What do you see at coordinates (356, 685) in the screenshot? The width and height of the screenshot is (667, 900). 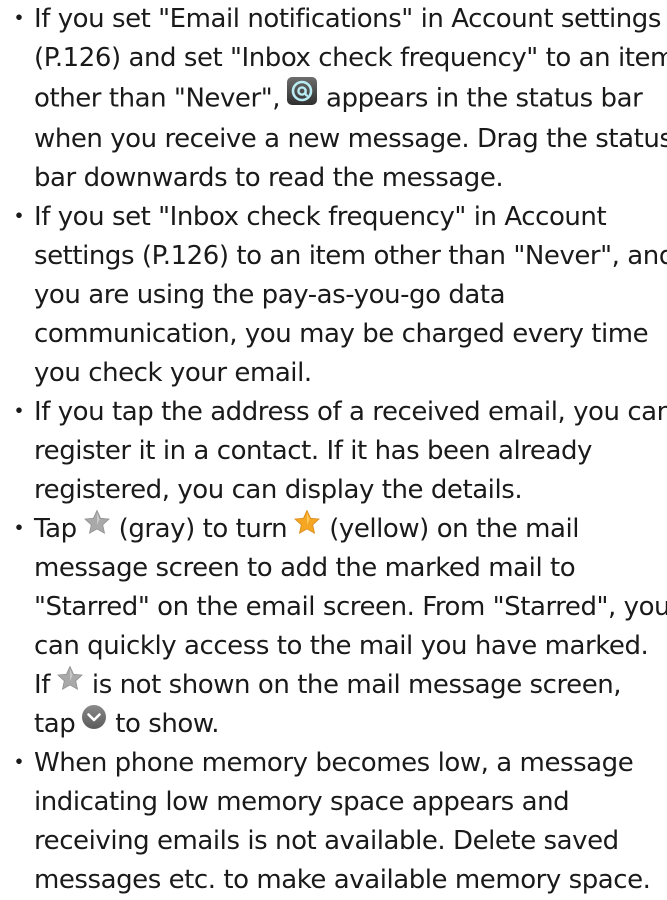 I see `note-text: is not shown on the mail message screen,` at bounding box center [356, 685].